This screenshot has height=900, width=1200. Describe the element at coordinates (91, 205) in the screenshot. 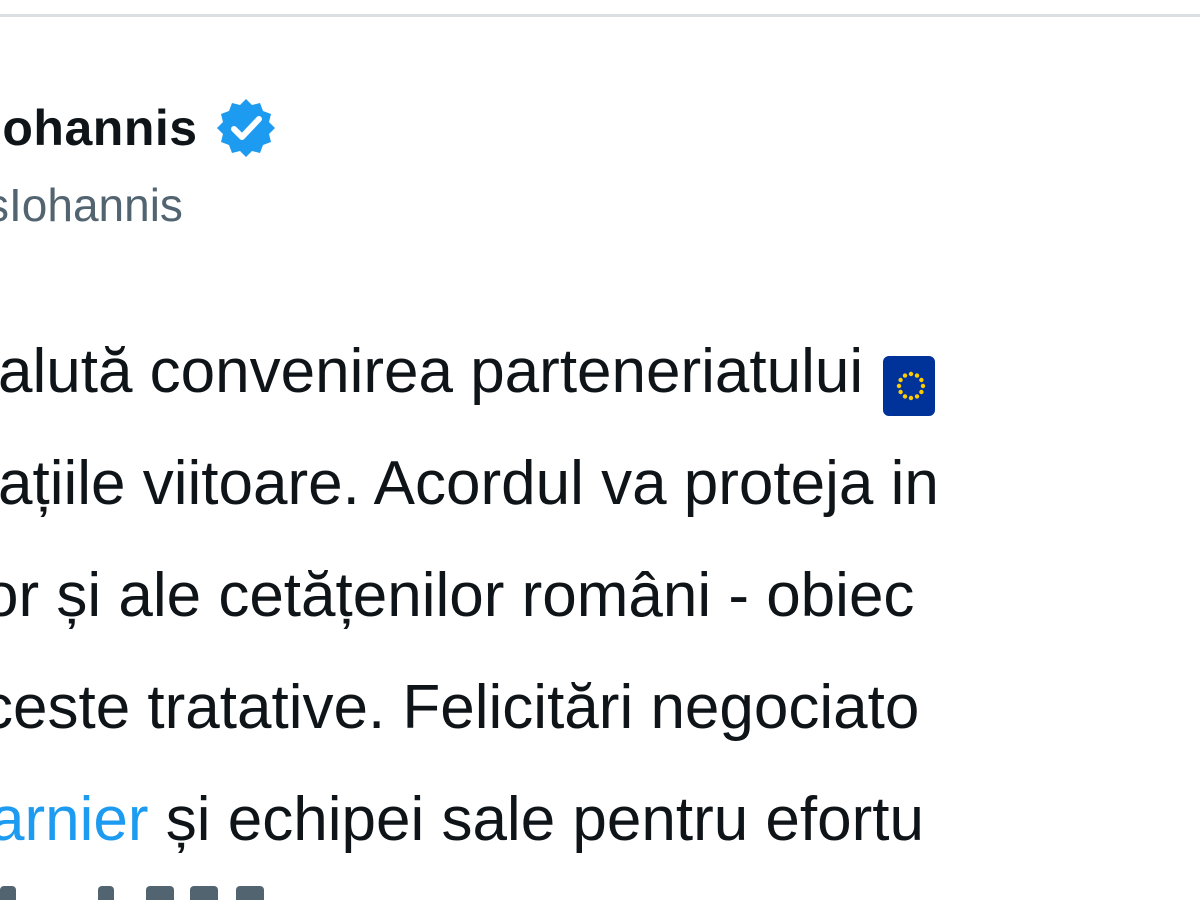

I see `author-handle: sIohannis` at that location.